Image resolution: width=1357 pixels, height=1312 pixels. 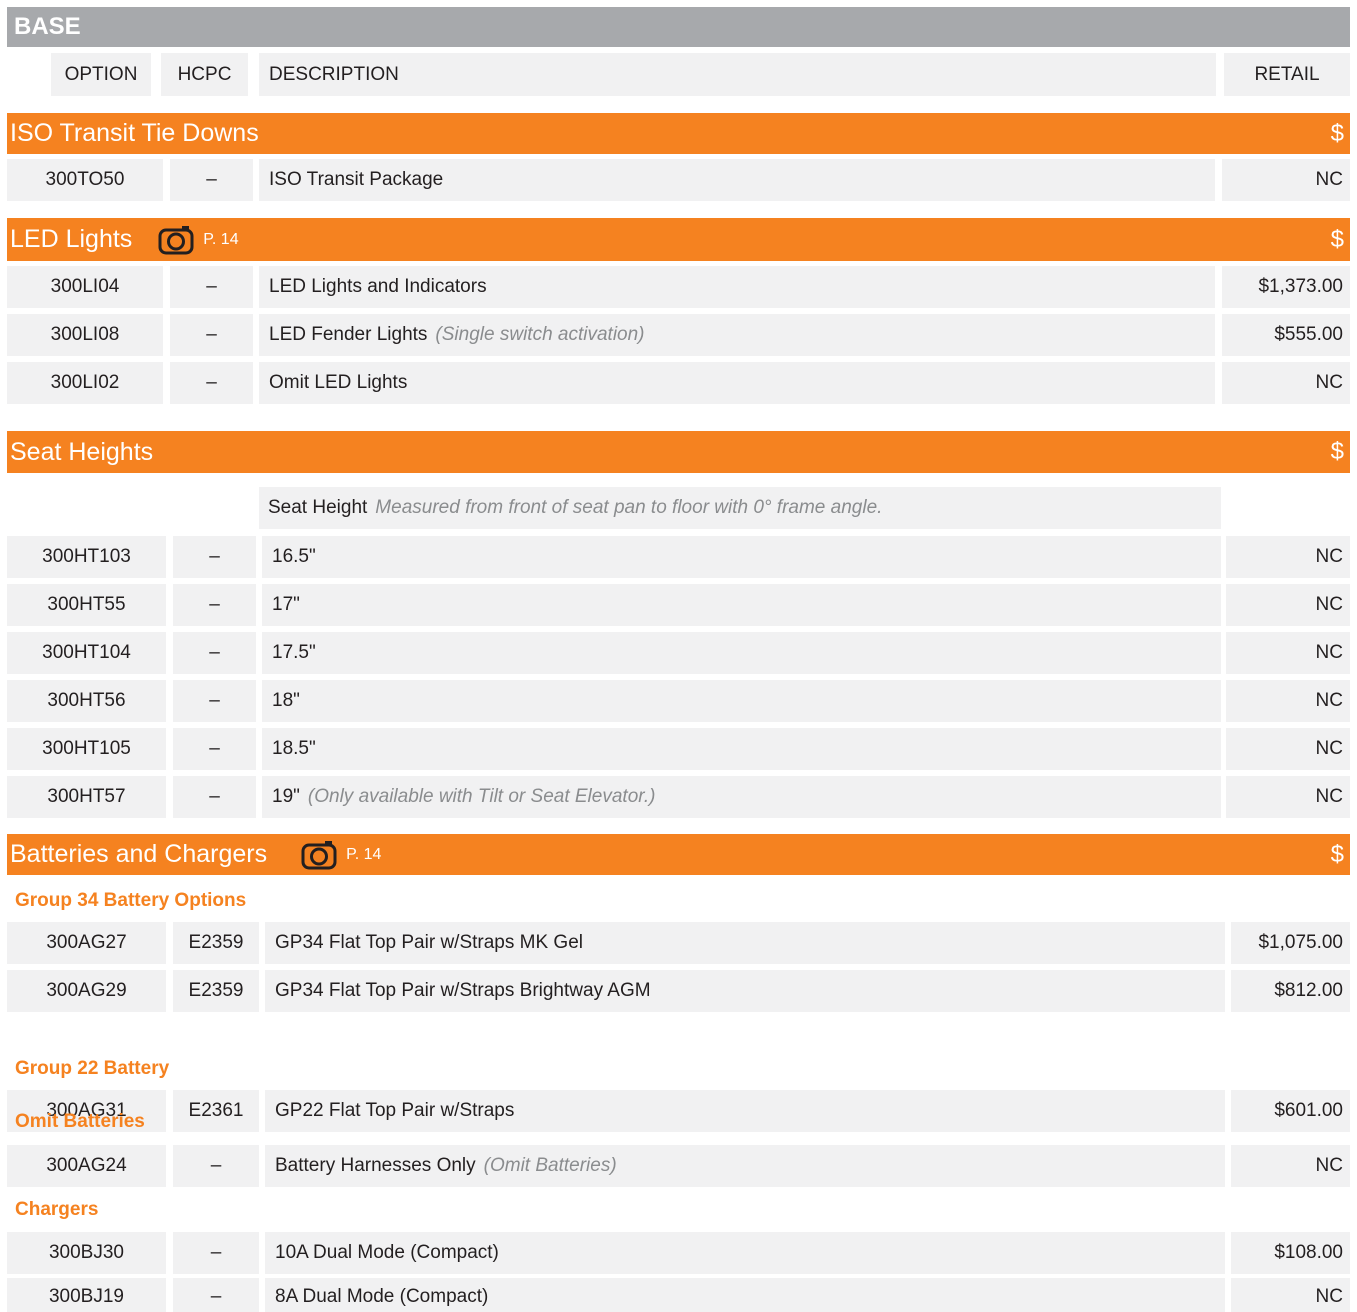 I want to click on option-code: 300HT104, so click(x=86, y=653).